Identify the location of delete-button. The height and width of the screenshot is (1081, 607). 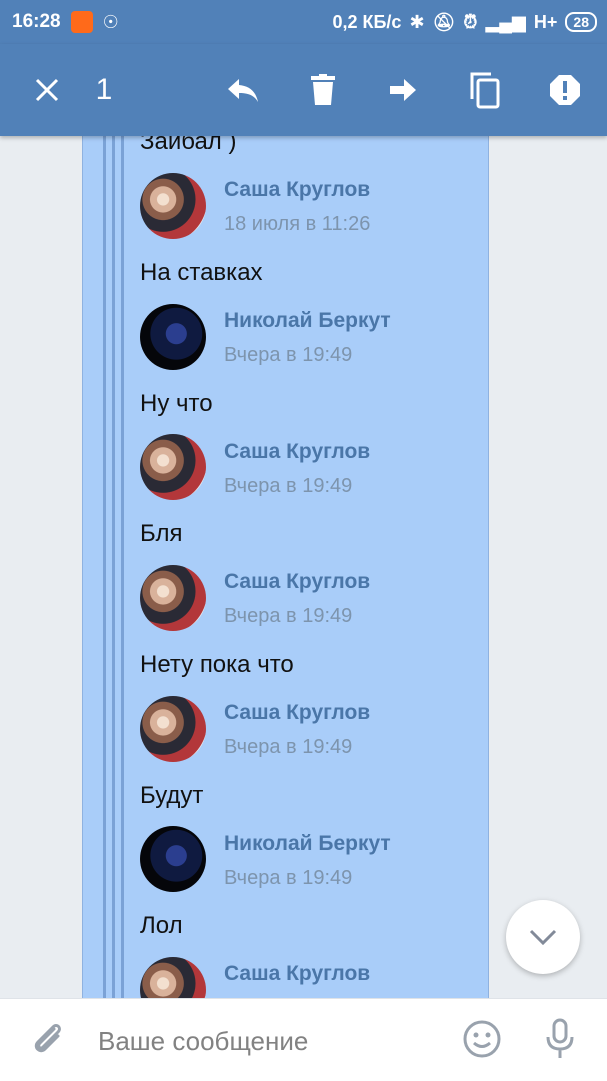
(323, 90).